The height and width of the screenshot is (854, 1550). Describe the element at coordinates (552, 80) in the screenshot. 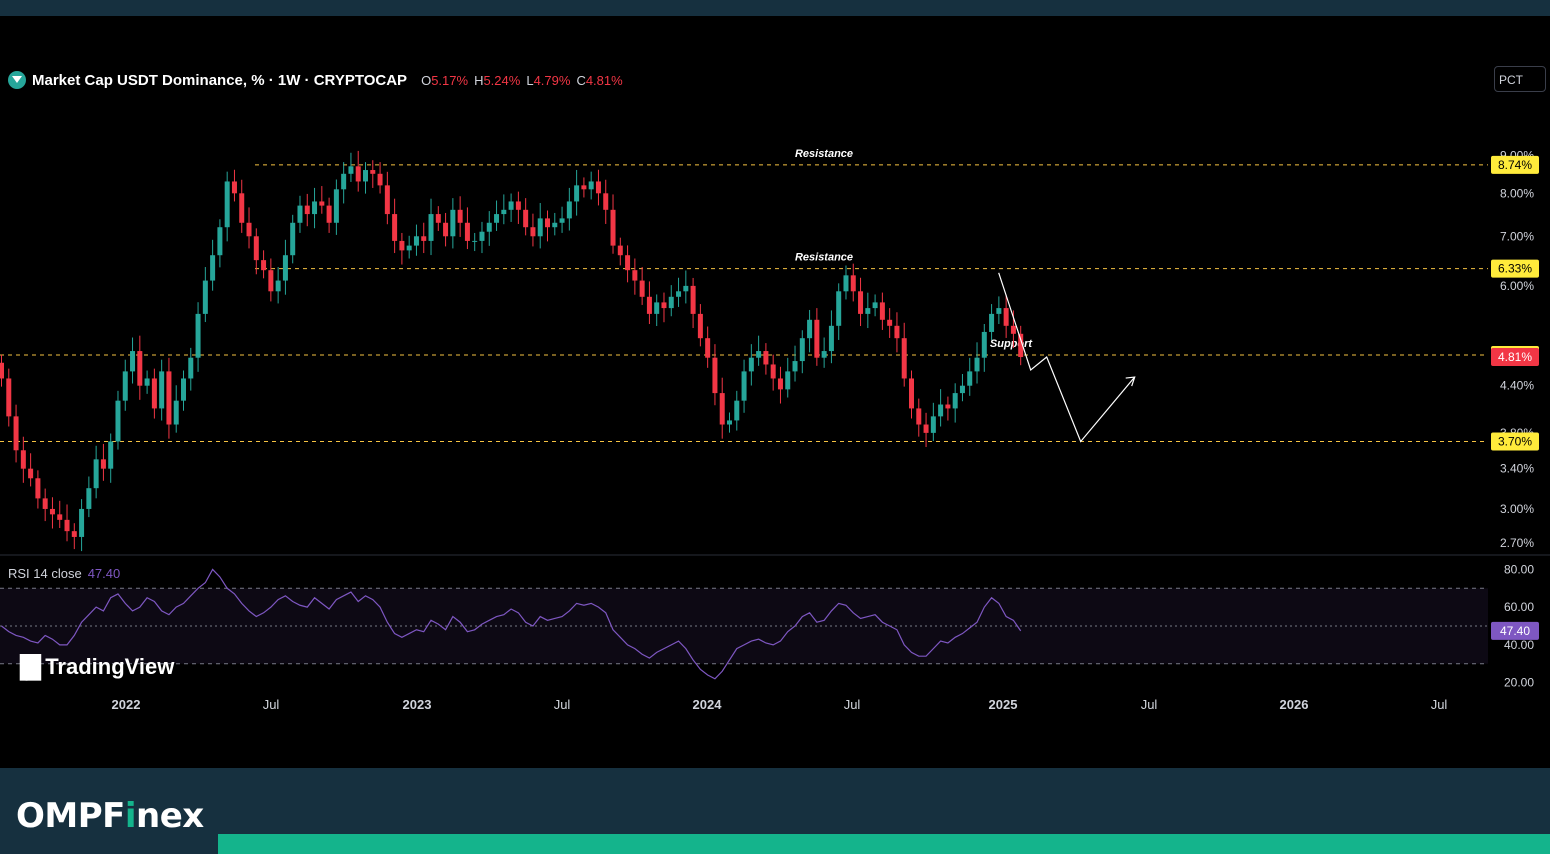

I see `ohlc-low-value: 4.79%` at that location.